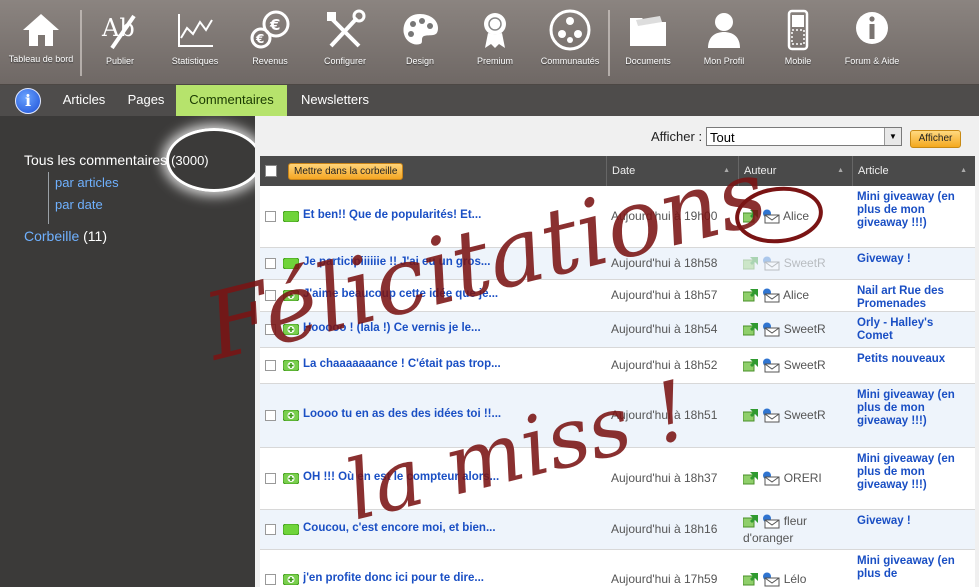 This screenshot has height=587, width=979. What do you see at coordinates (648, 31) in the screenshot?
I see `folder-icon` at bounding box center [648, 31].